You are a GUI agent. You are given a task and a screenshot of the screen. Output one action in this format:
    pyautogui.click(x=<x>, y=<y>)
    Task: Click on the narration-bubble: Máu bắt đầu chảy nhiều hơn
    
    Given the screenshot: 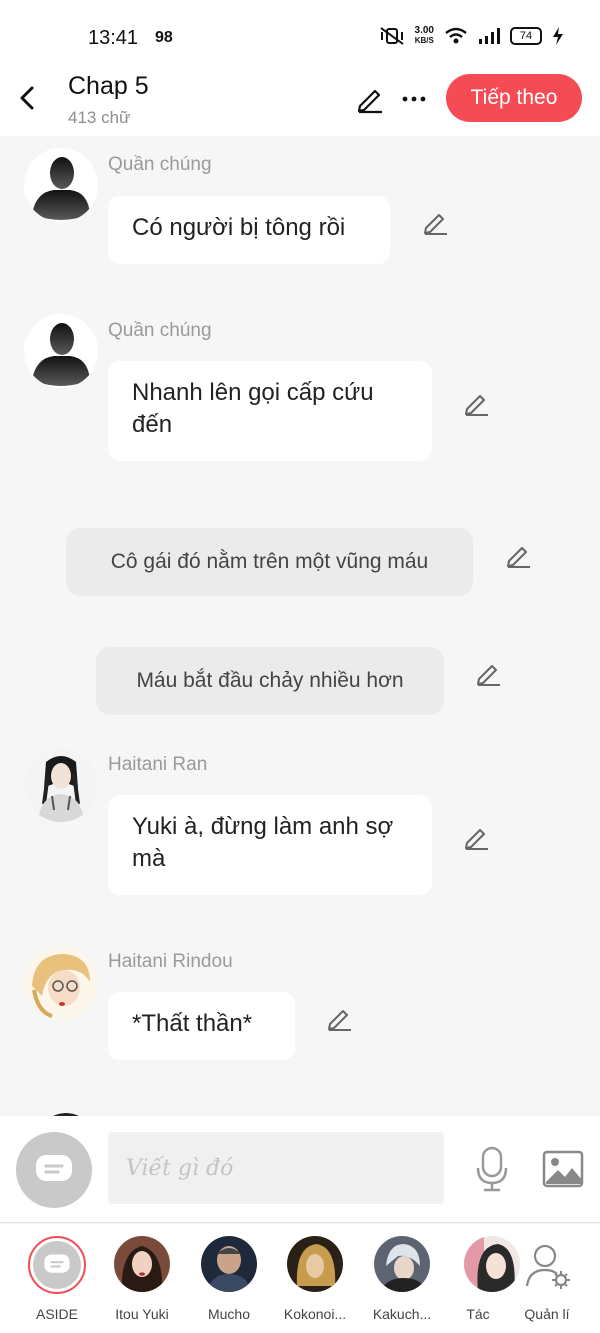 What is the action you would take?
    pyautogui.click(x=270, y=681)
    